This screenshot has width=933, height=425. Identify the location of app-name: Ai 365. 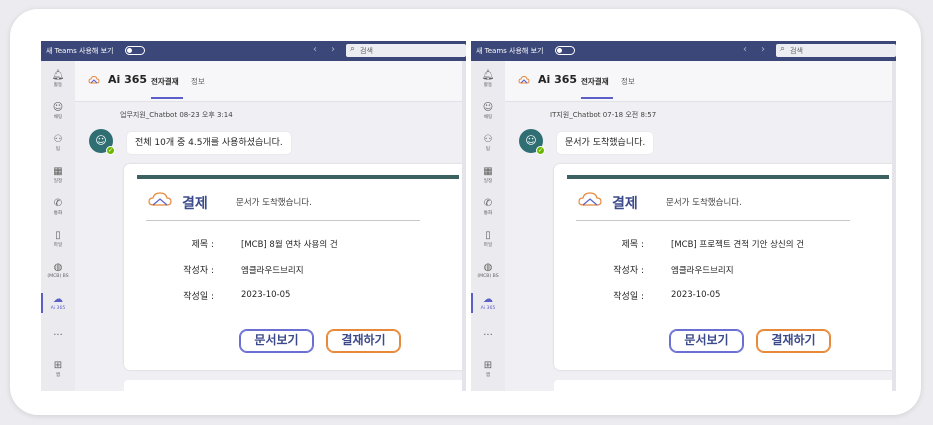
(128, 79).